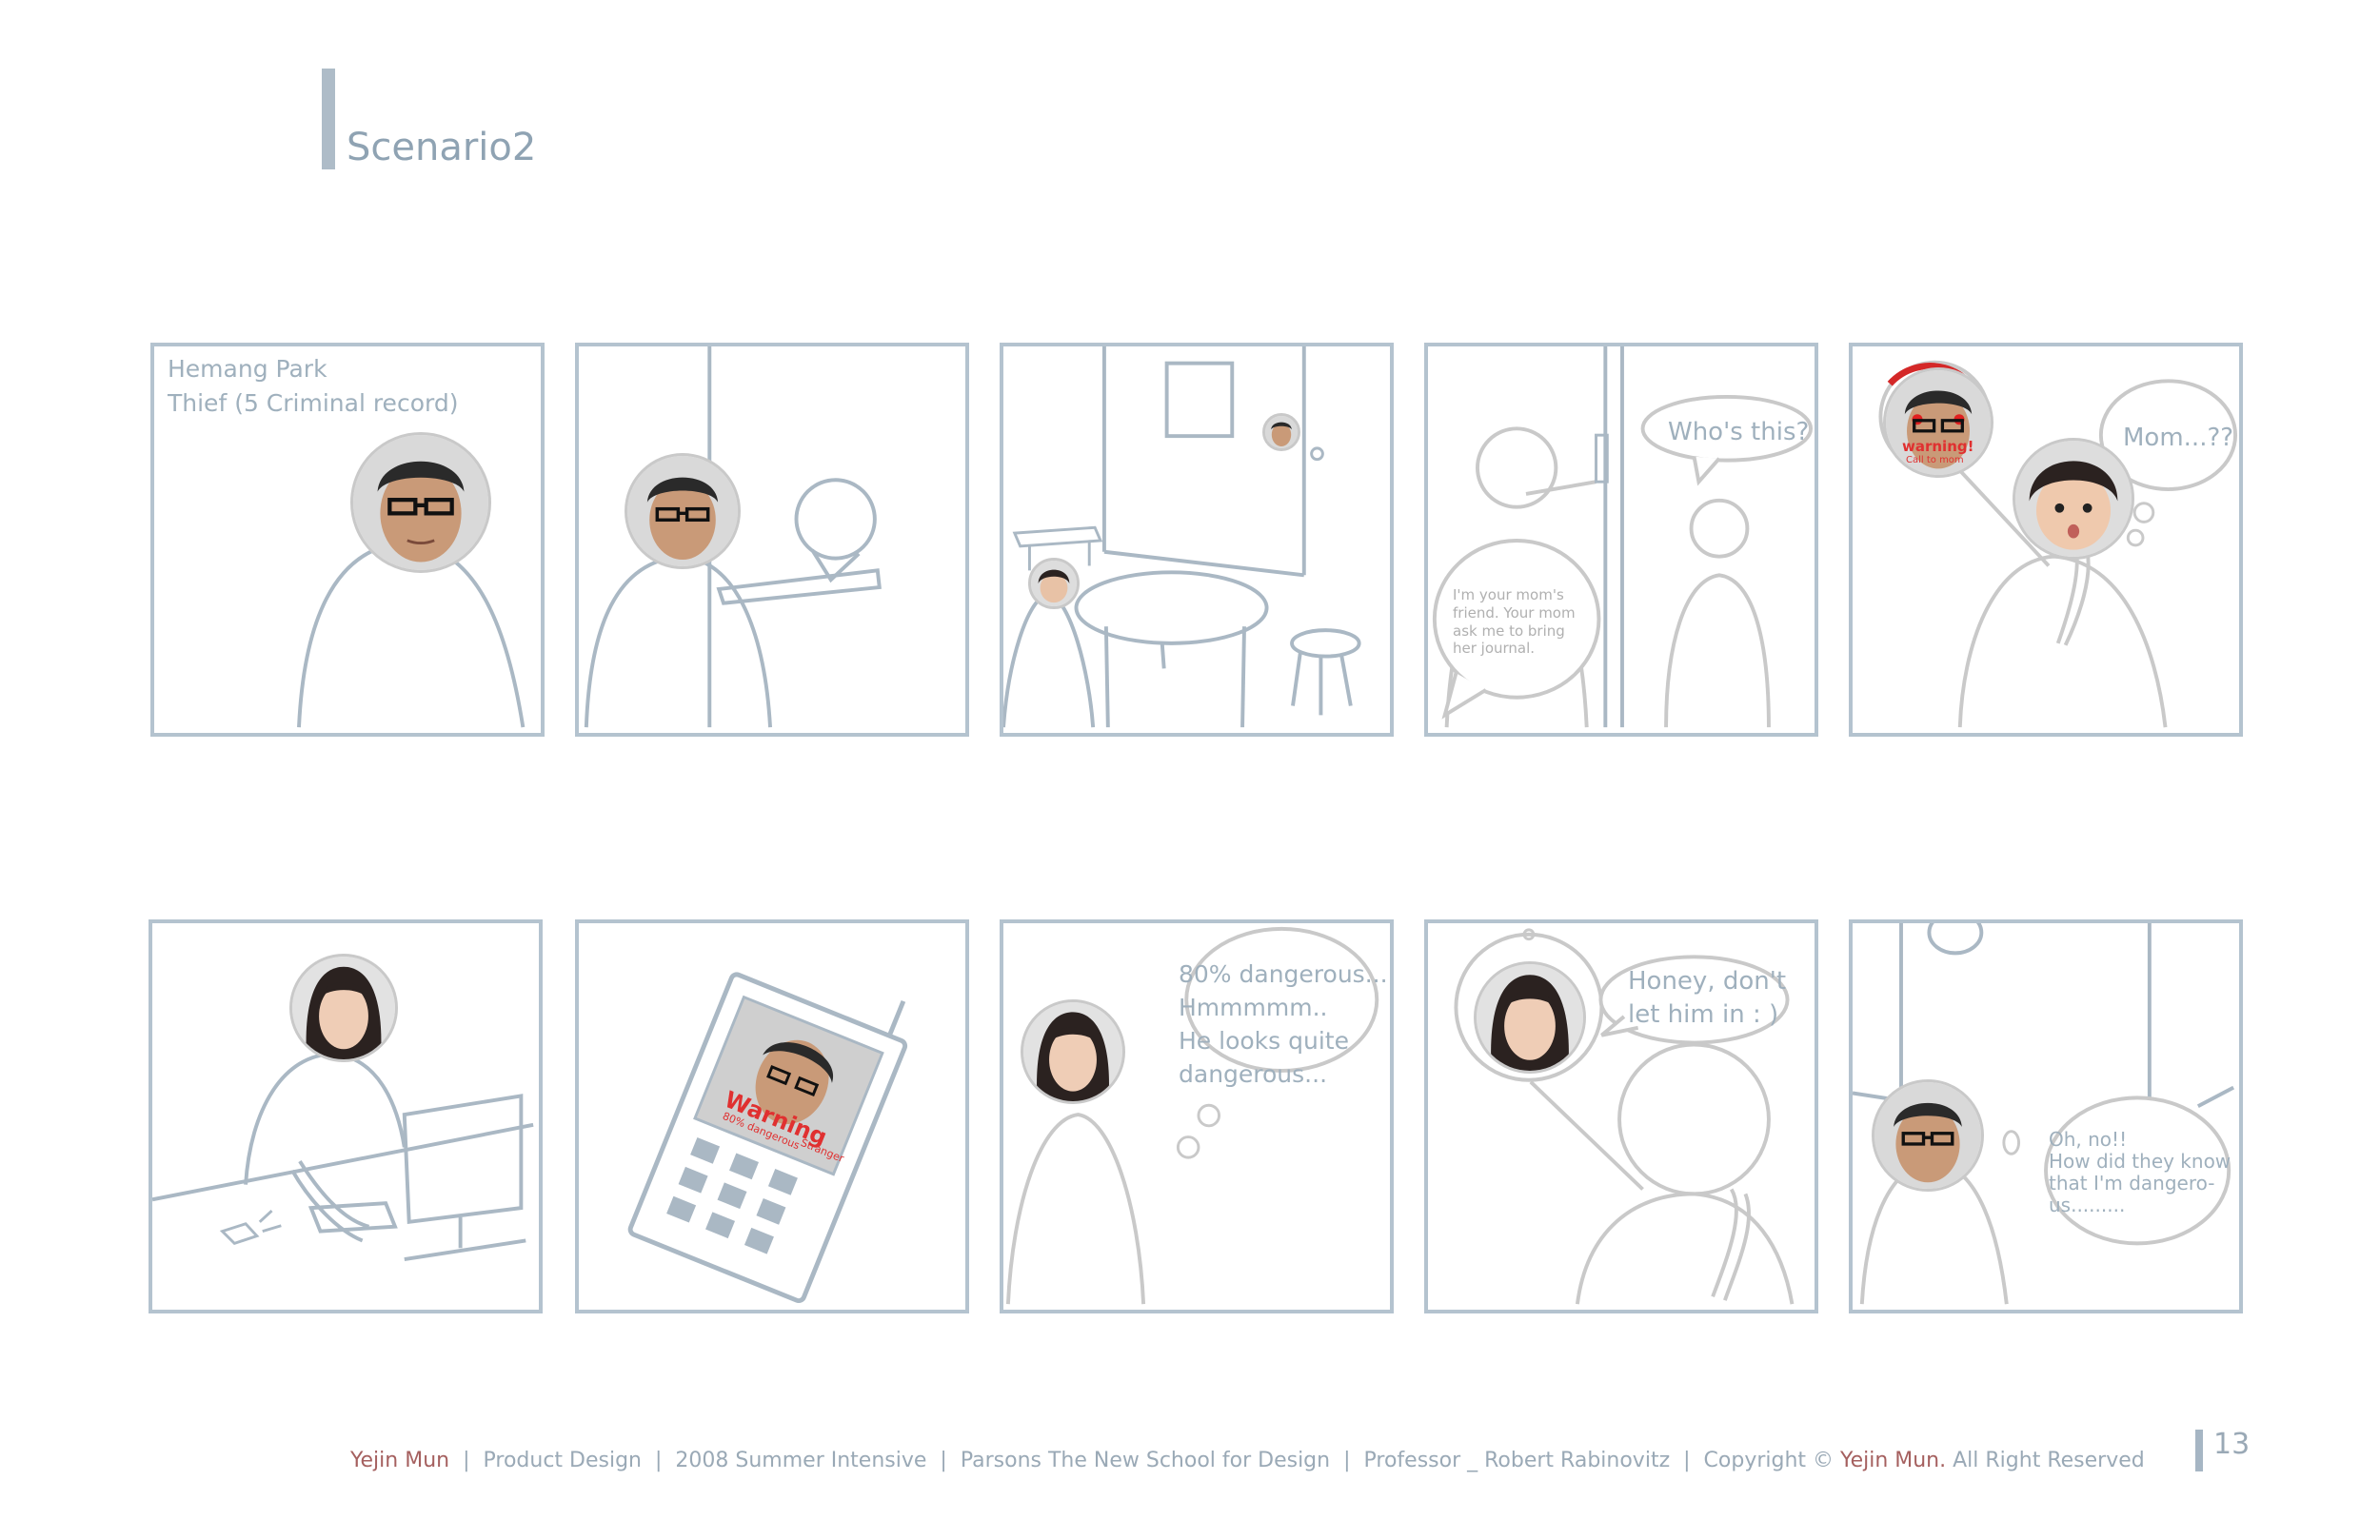  What do you see at coordinates (2232, 1444) in the screenshot?
I see `page-number: 13` at bounding box center [2232, 1444].